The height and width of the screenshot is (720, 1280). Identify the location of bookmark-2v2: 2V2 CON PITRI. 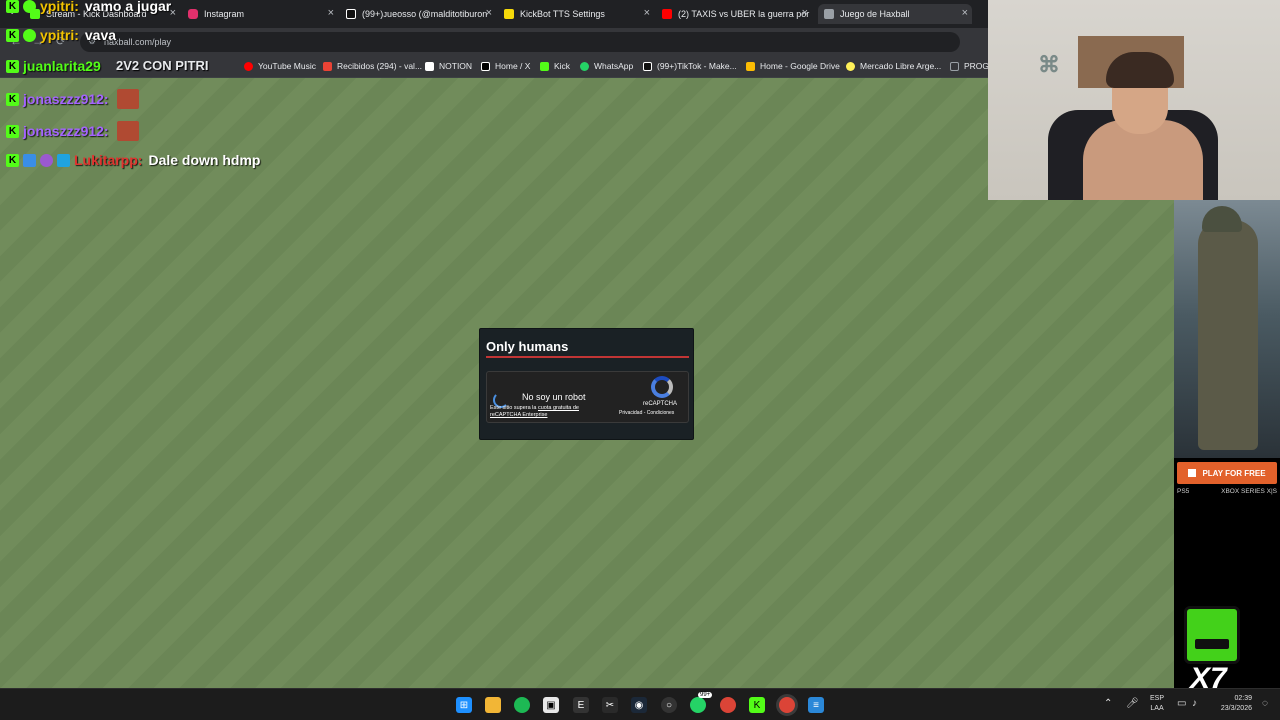
(162, 65).